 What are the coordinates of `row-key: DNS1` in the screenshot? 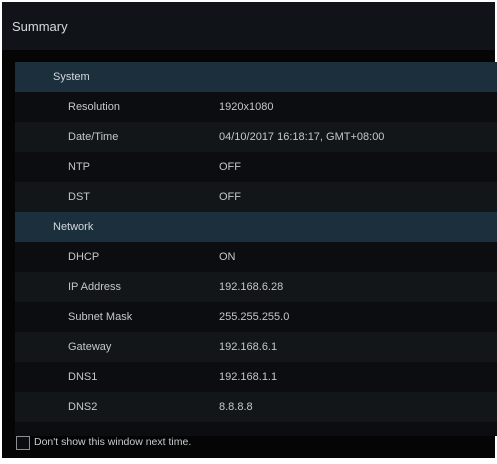 It's located at (83, 377).